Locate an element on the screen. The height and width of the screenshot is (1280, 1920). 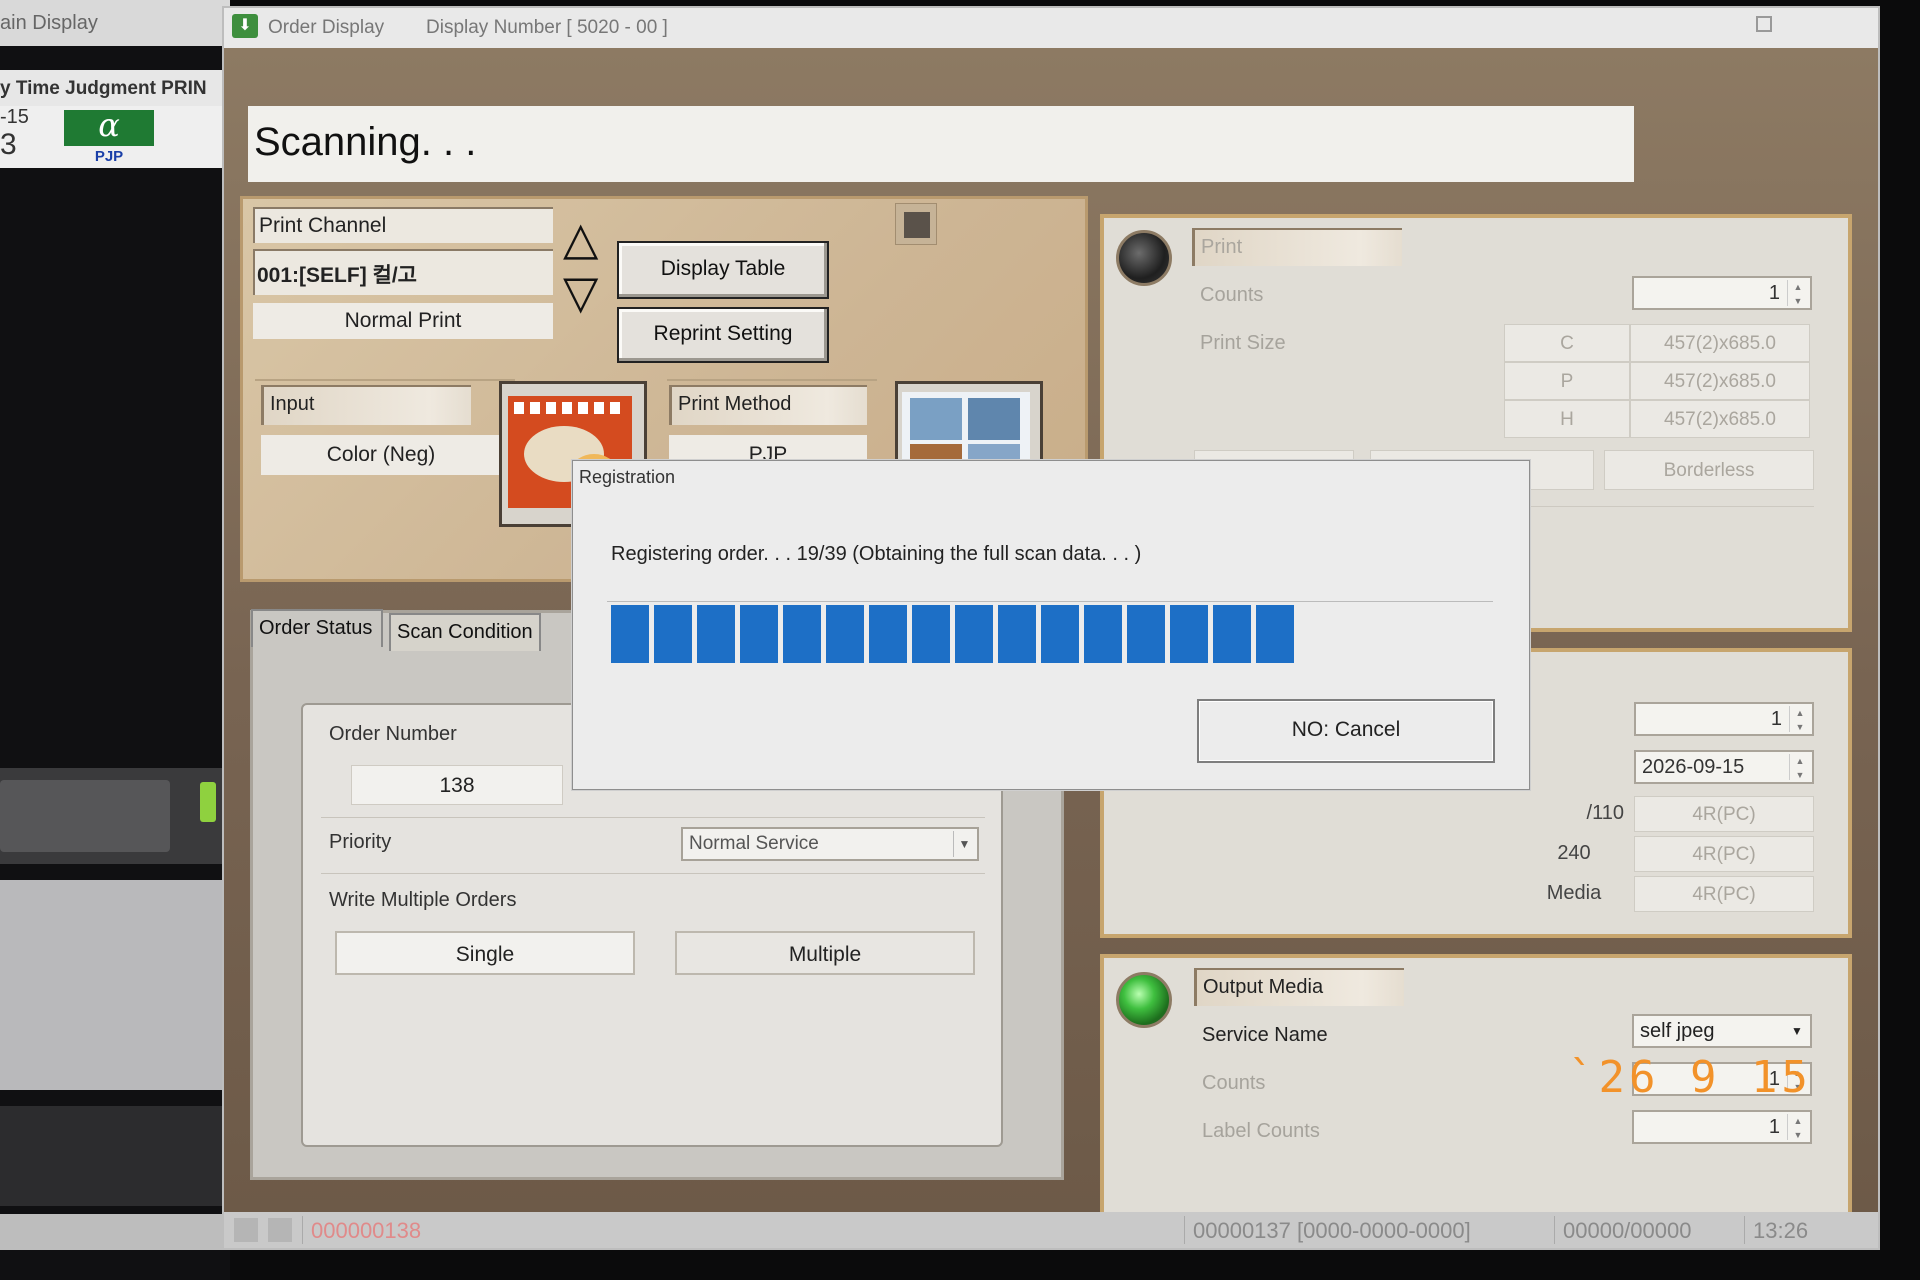
date-value: 2026-09-15 is located at coordinates (1693, 767).